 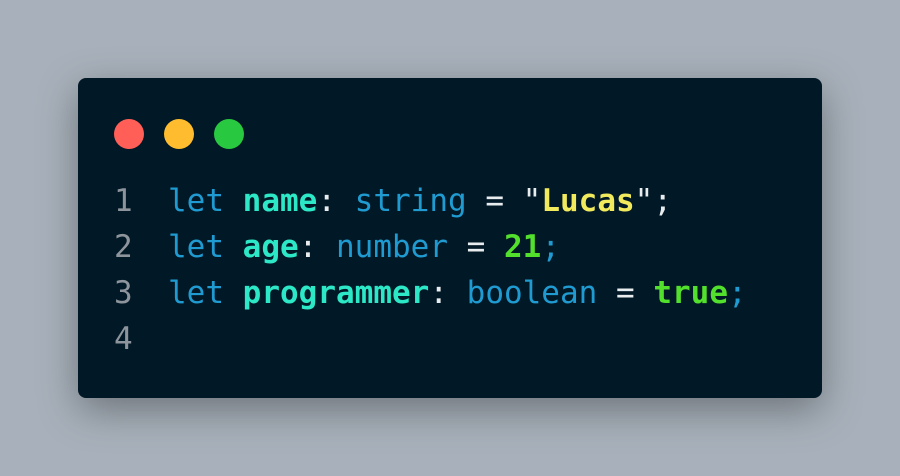 What do you see at coordinates (532, 201) in the screenshot?
I see `quote-open-token: "` at bounding box center [532, 201].